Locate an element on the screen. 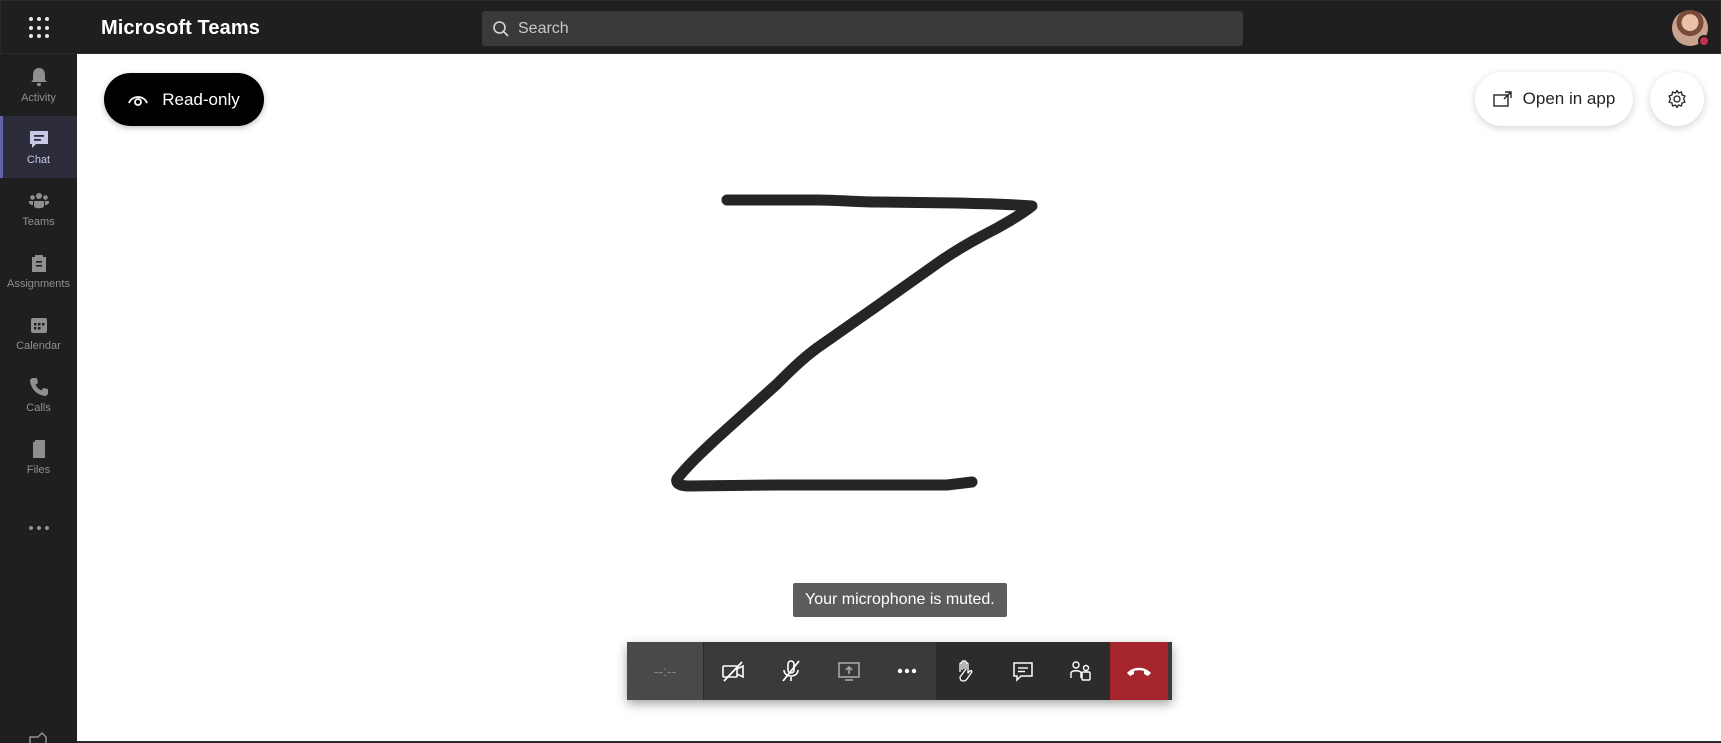  rail-item-calls: Calls is located at coordinates (38, 395).